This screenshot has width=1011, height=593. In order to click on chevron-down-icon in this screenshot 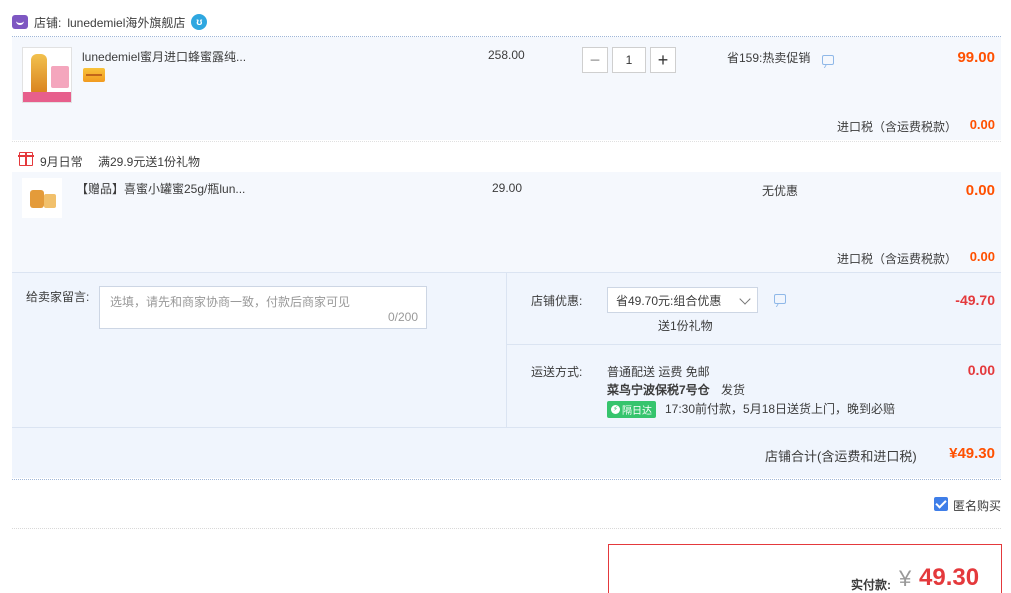, I will do `click(745, 299)`.